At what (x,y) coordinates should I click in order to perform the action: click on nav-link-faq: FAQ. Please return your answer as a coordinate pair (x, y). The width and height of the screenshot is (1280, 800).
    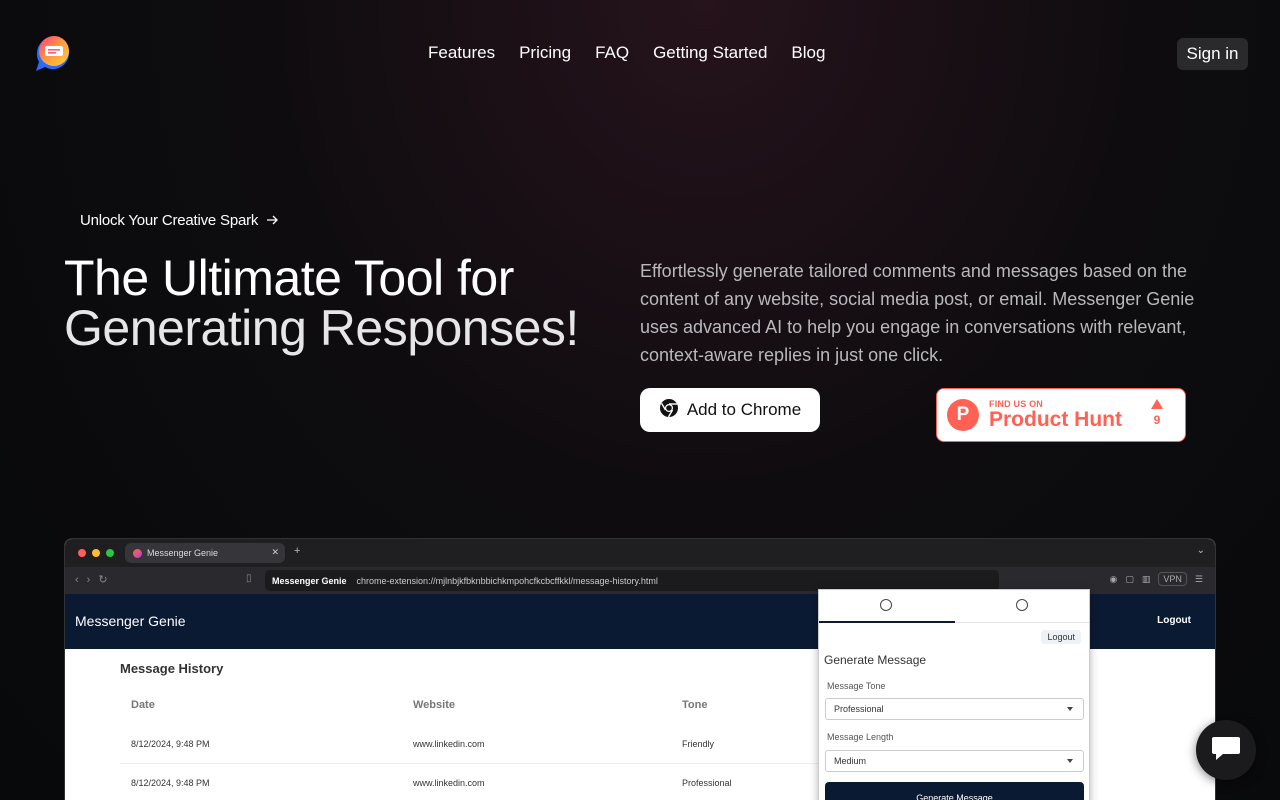
    Looking at the image, I should click on (612, 53).